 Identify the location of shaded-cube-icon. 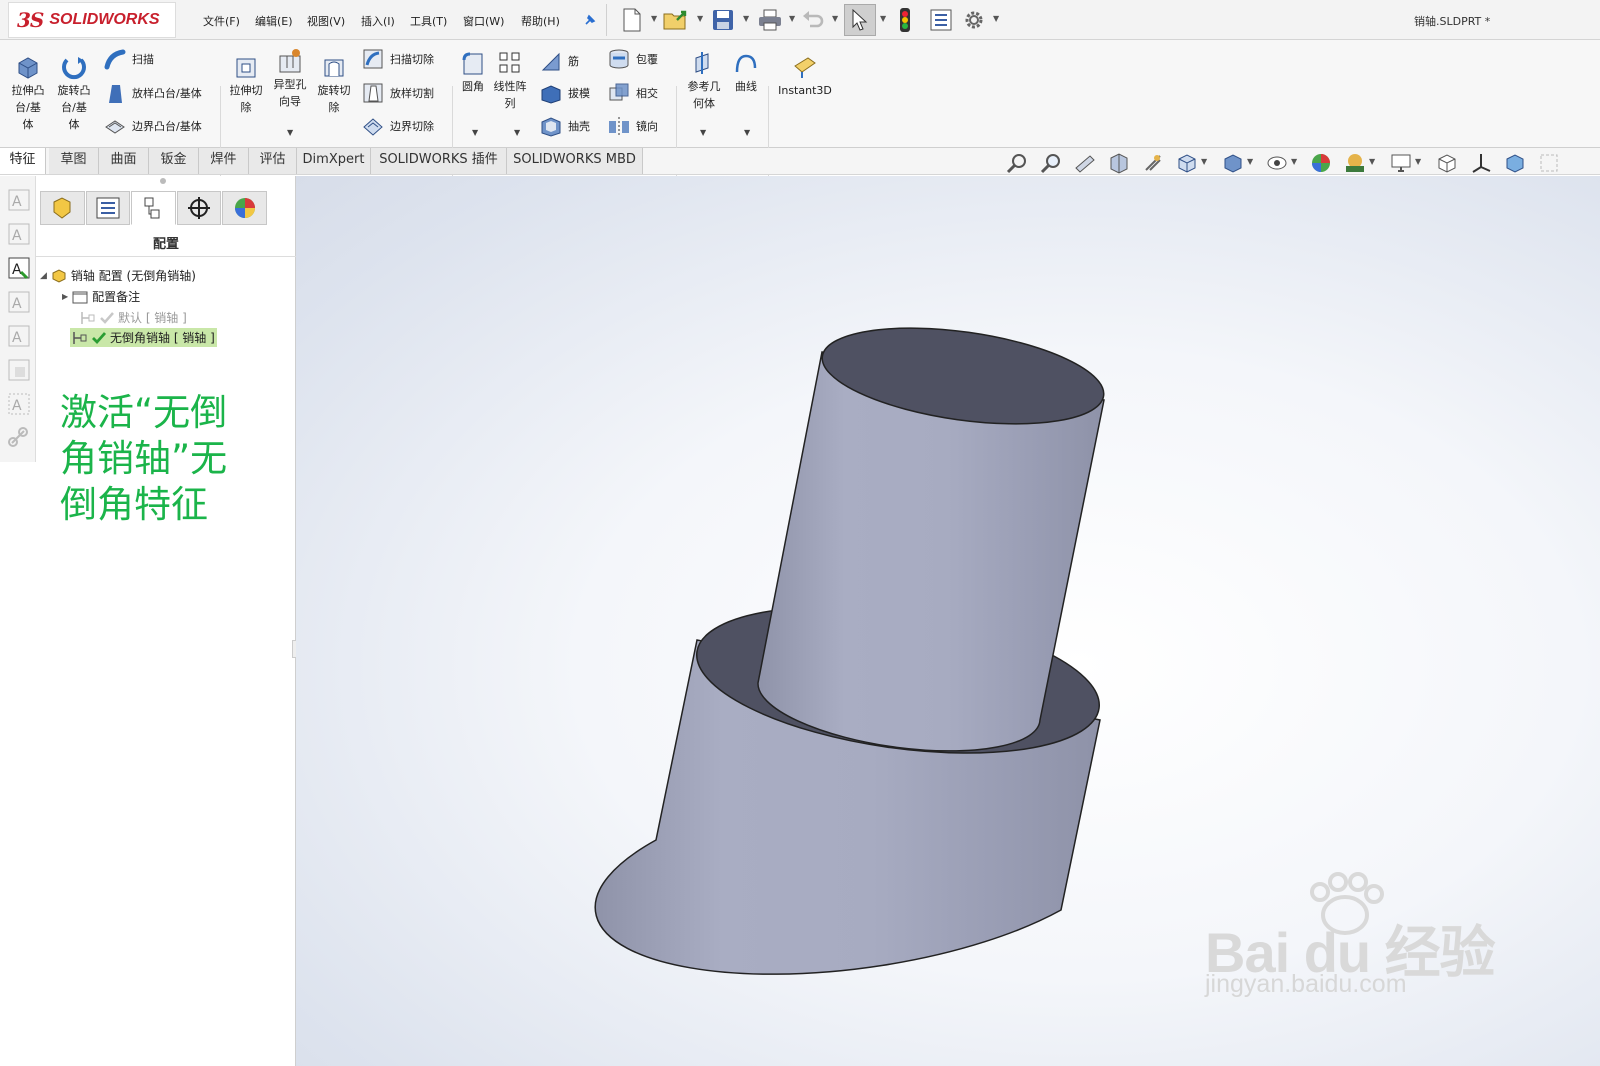
(1515, 163).